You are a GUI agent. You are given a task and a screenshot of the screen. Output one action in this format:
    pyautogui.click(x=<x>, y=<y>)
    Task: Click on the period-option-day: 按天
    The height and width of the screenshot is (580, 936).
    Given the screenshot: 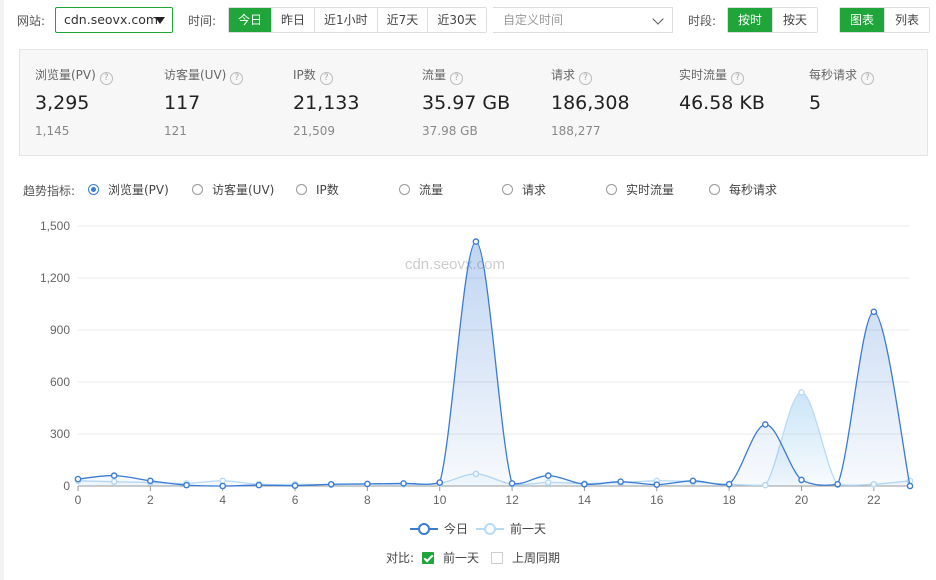 What is the action you would take?
    pyautogui.click(x=795, y=20)
    